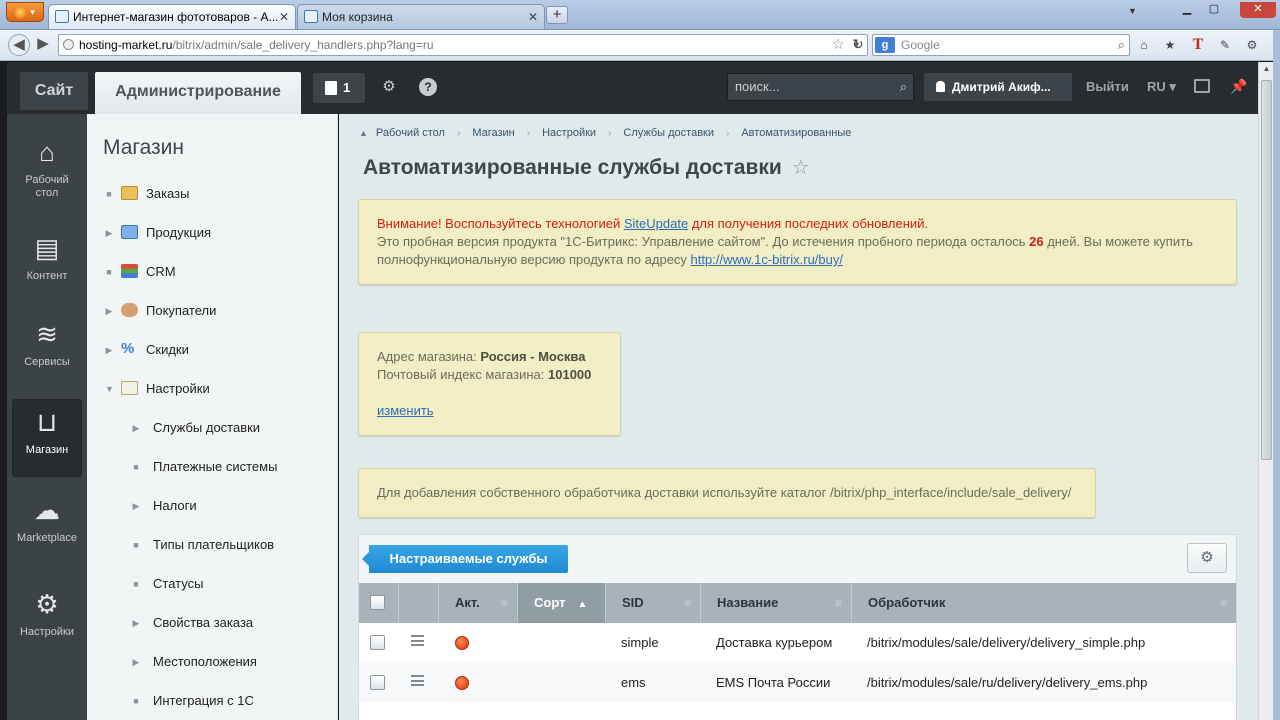 Image resolution: width=1280 pixels, height=720 pixels. What do you see at coordinates (1266, 270) in the screenshot?
I see `scrollbar-thumb` at bounding box center [1266, 270].